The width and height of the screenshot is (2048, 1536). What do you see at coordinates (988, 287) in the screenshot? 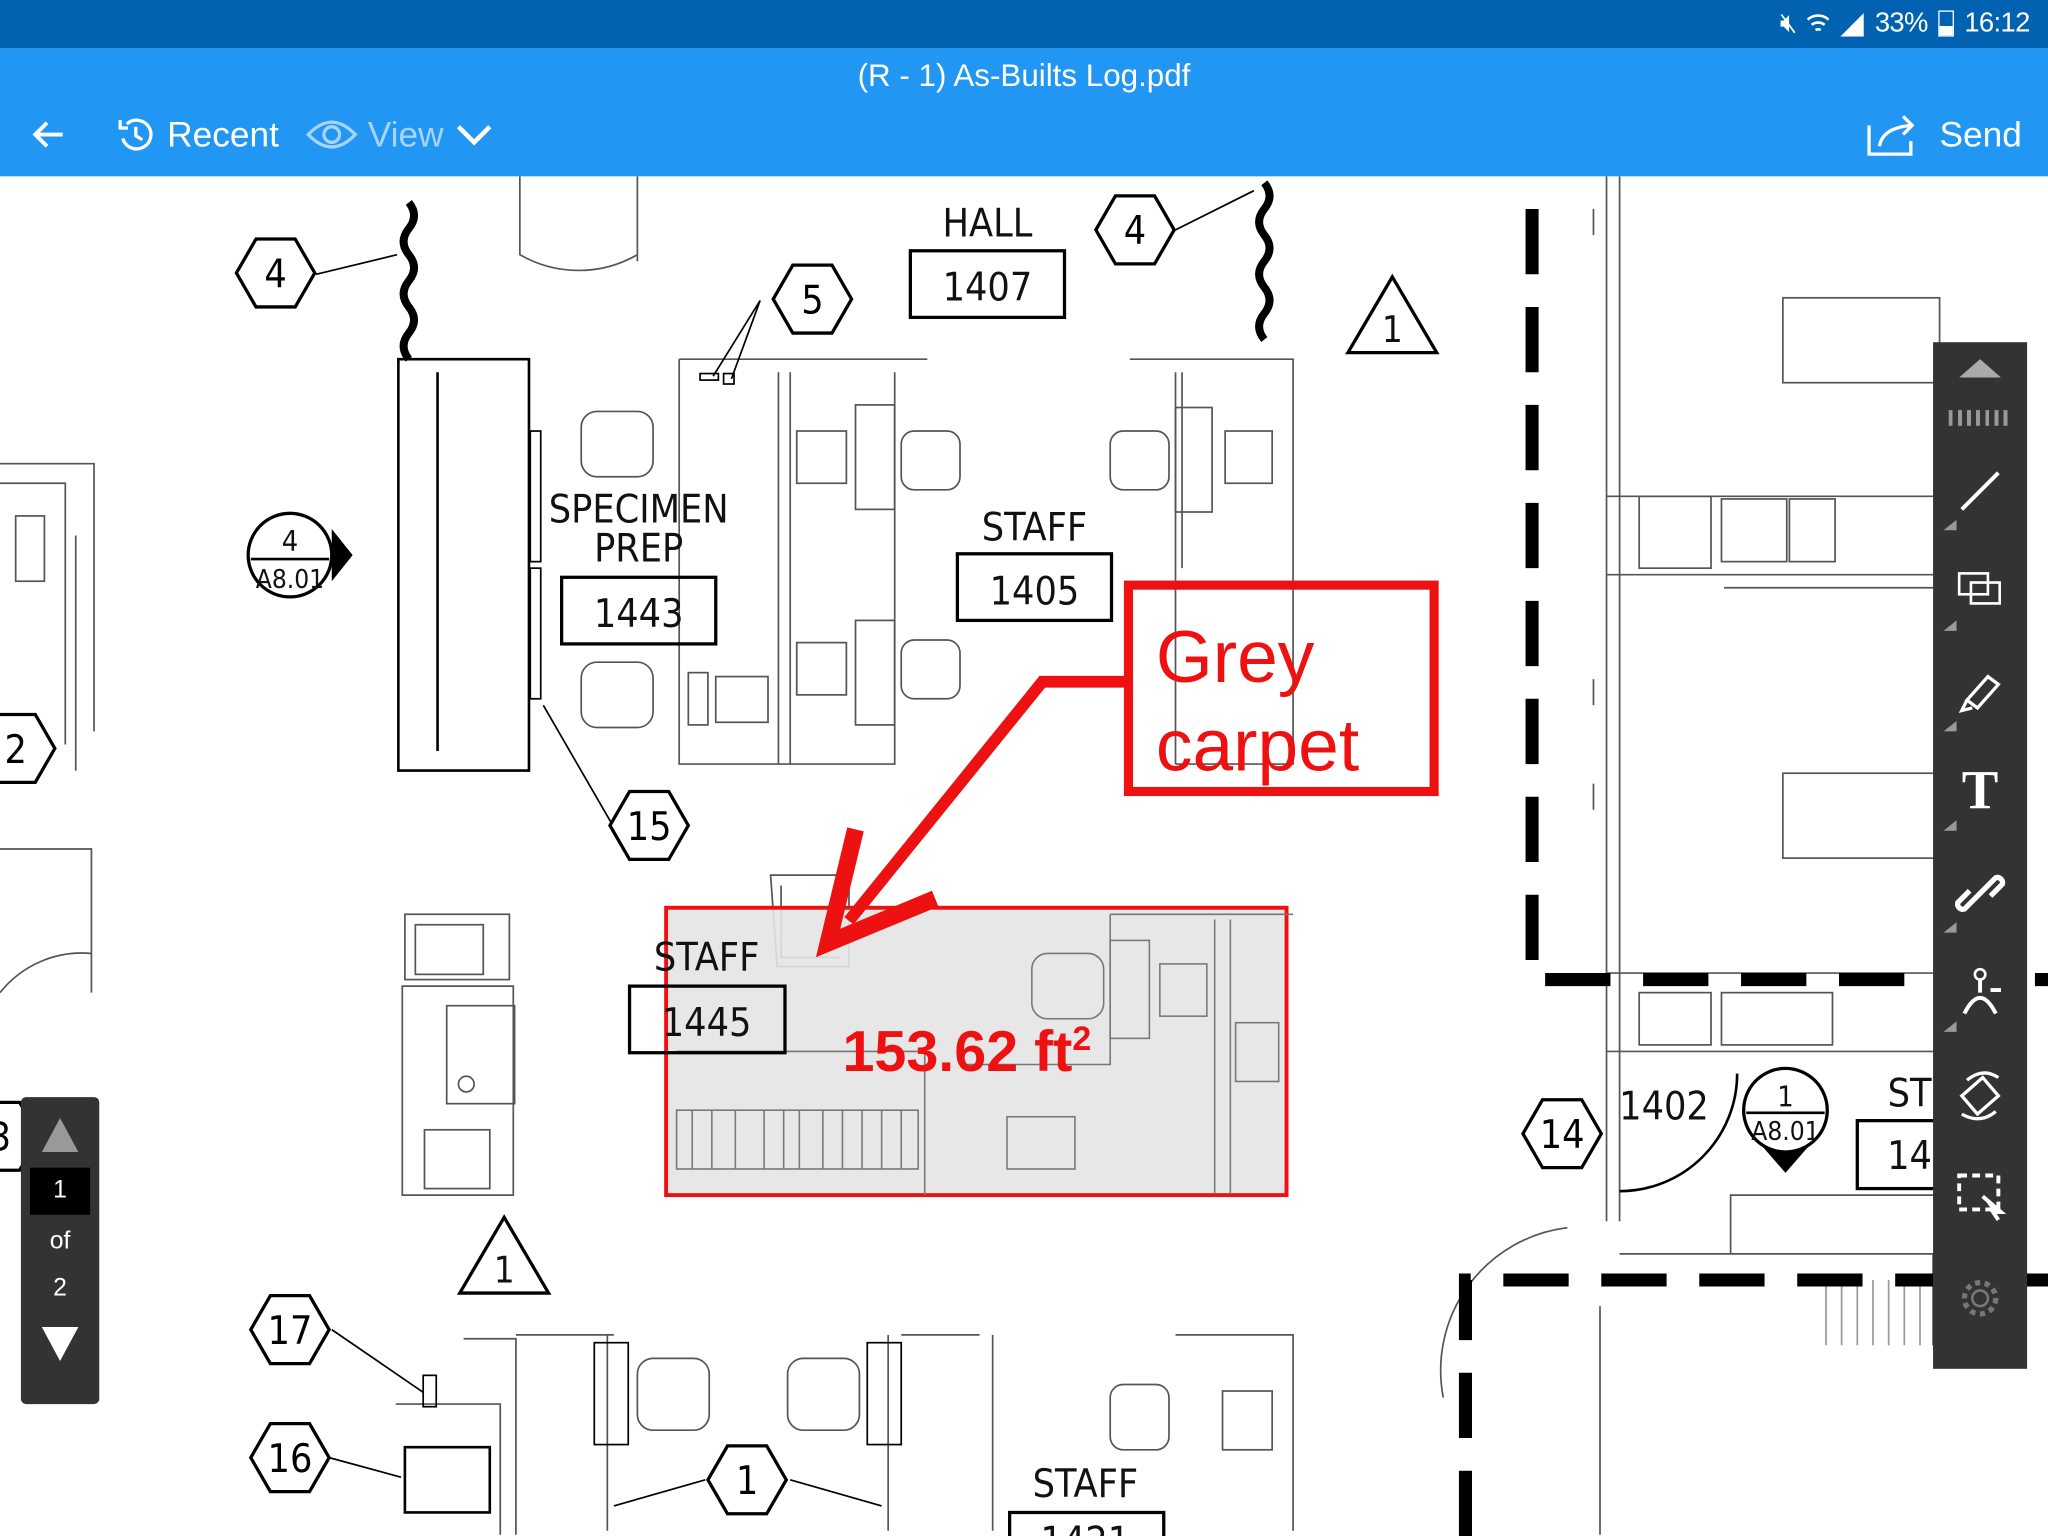
I see `room-number: 1407` at bounding box center [988, 287].